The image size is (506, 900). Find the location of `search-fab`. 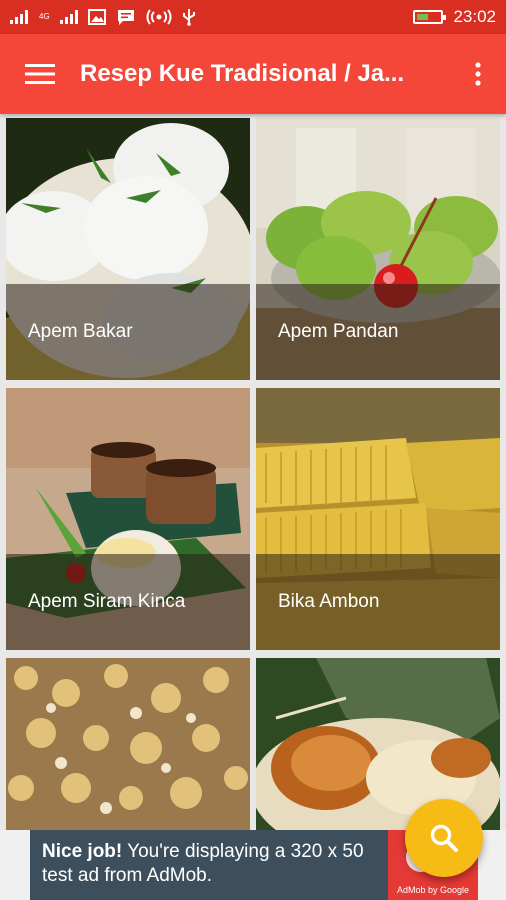

search-fab is located at coordinates (444, 838).